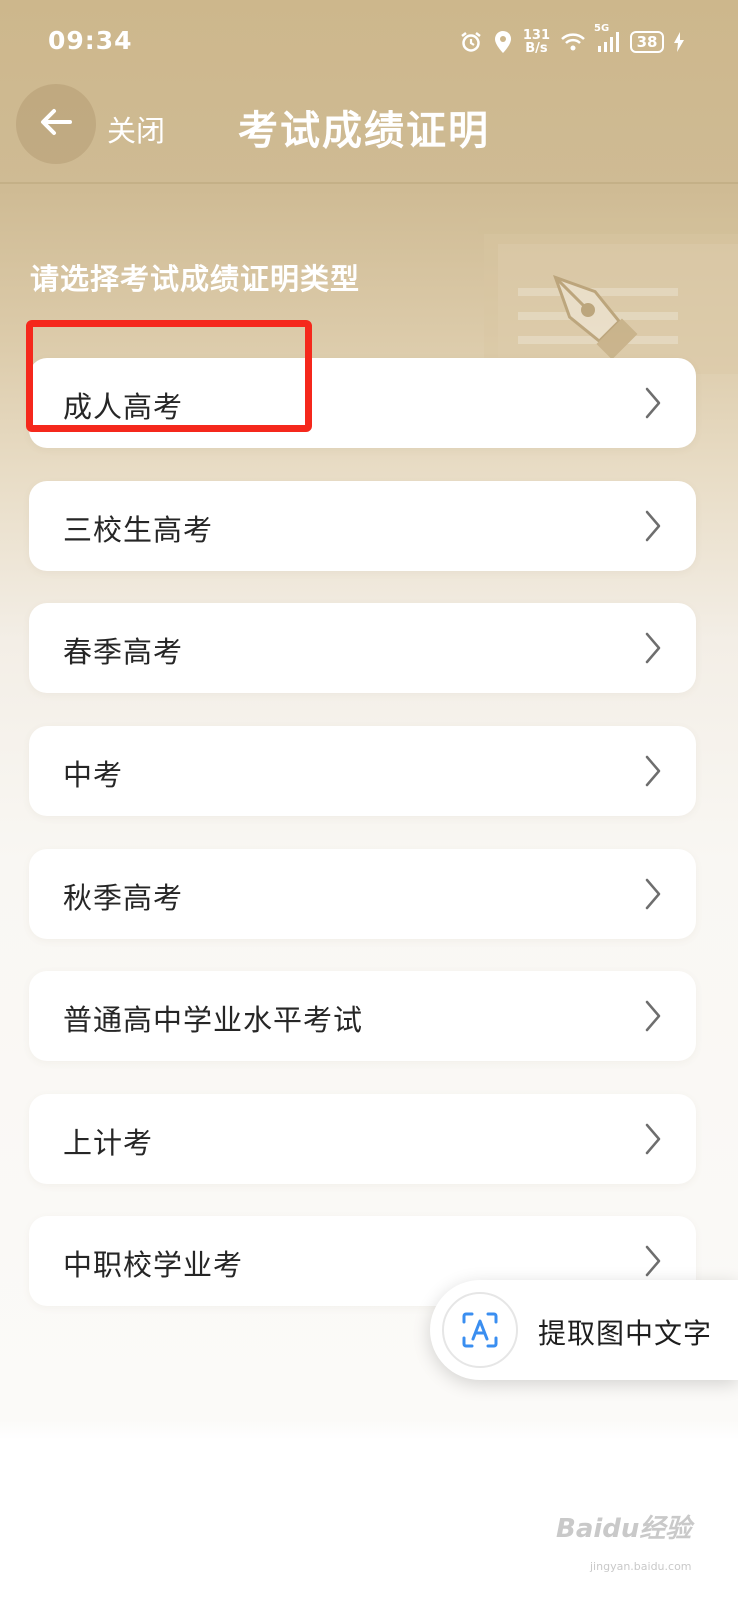 This screenshot has height=1600, width=738. I want to click on selection-prompt: 请选择考试成绩证明类型, so click(195, 279).